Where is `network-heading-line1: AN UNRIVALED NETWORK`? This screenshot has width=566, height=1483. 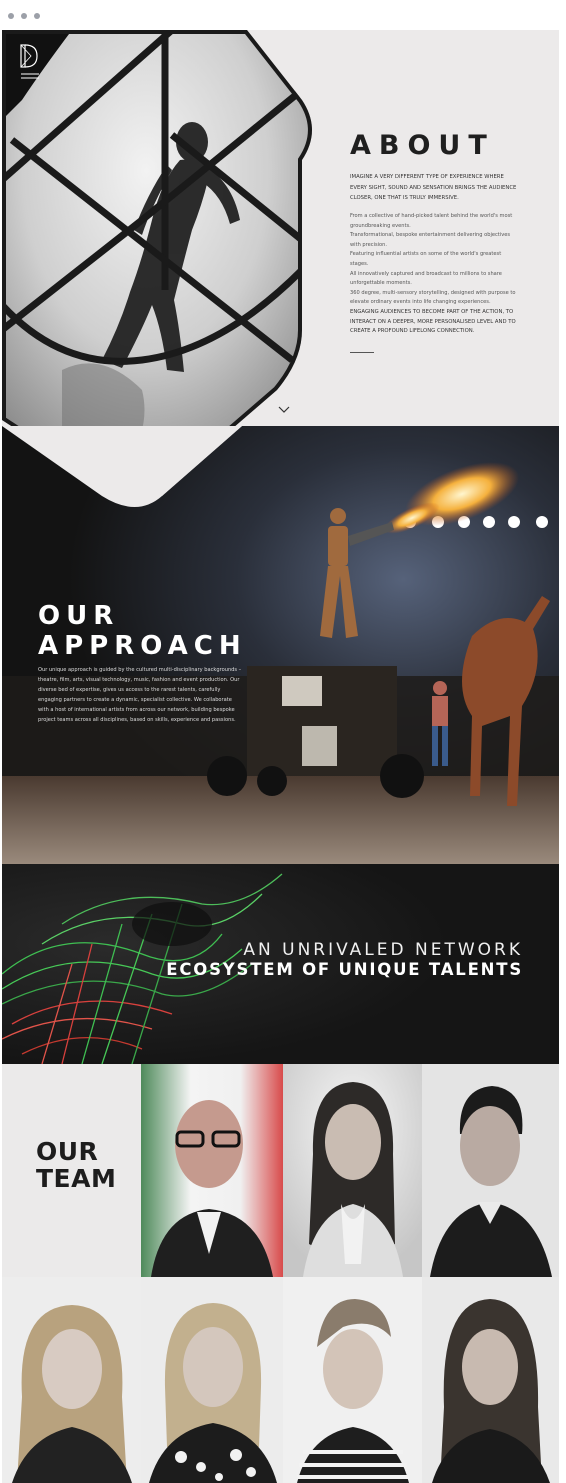 network-heading-line1: AN UNRIVALED NETWORK is located at coordinates (383, 950).